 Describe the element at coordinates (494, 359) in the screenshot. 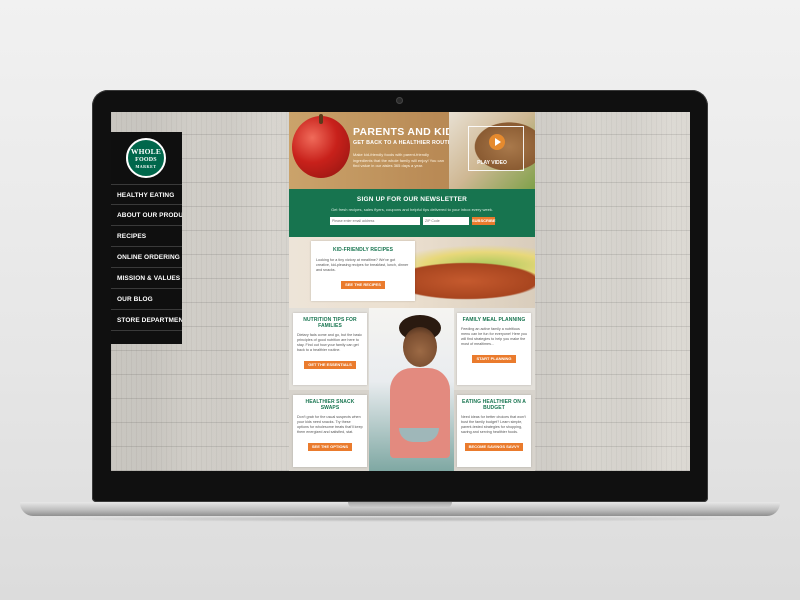

I see `start-planning-button: START PLANNING` at that location.